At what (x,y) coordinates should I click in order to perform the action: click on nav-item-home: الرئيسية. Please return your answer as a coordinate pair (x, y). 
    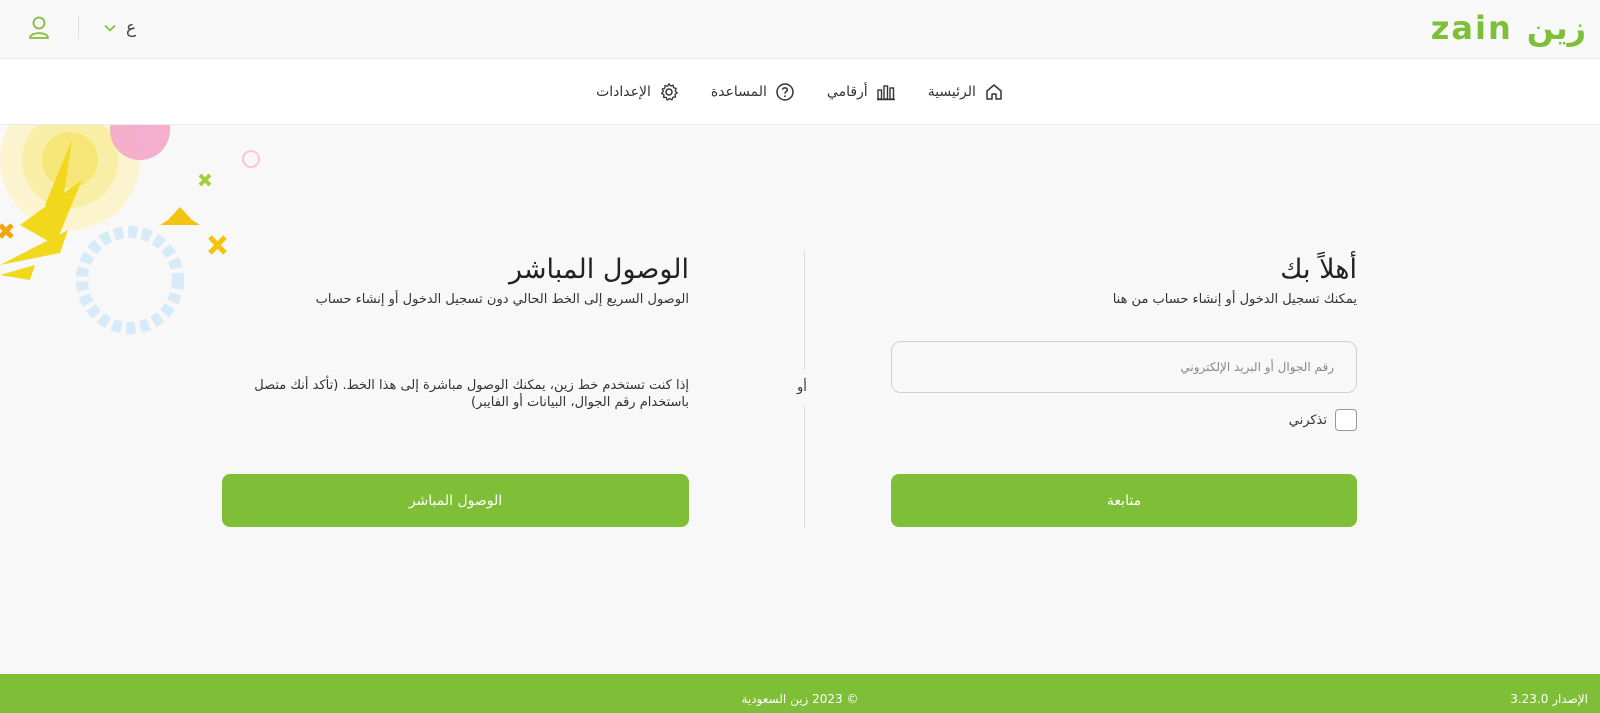
    Looking at the image, I should click on (966, 92).